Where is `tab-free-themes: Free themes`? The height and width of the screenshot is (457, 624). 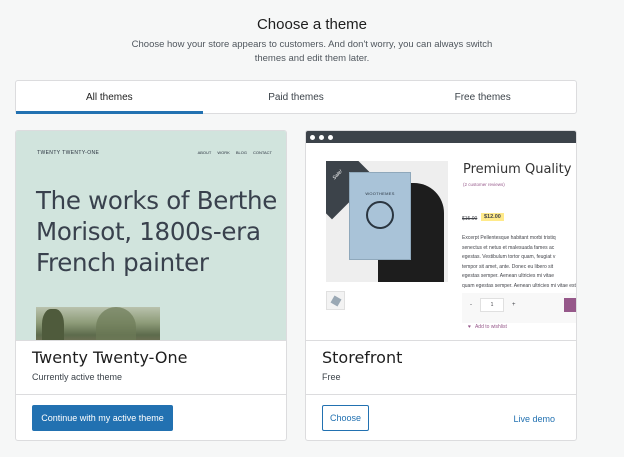
tab-free-themes: Free themes is located at coordinates (482, 97).